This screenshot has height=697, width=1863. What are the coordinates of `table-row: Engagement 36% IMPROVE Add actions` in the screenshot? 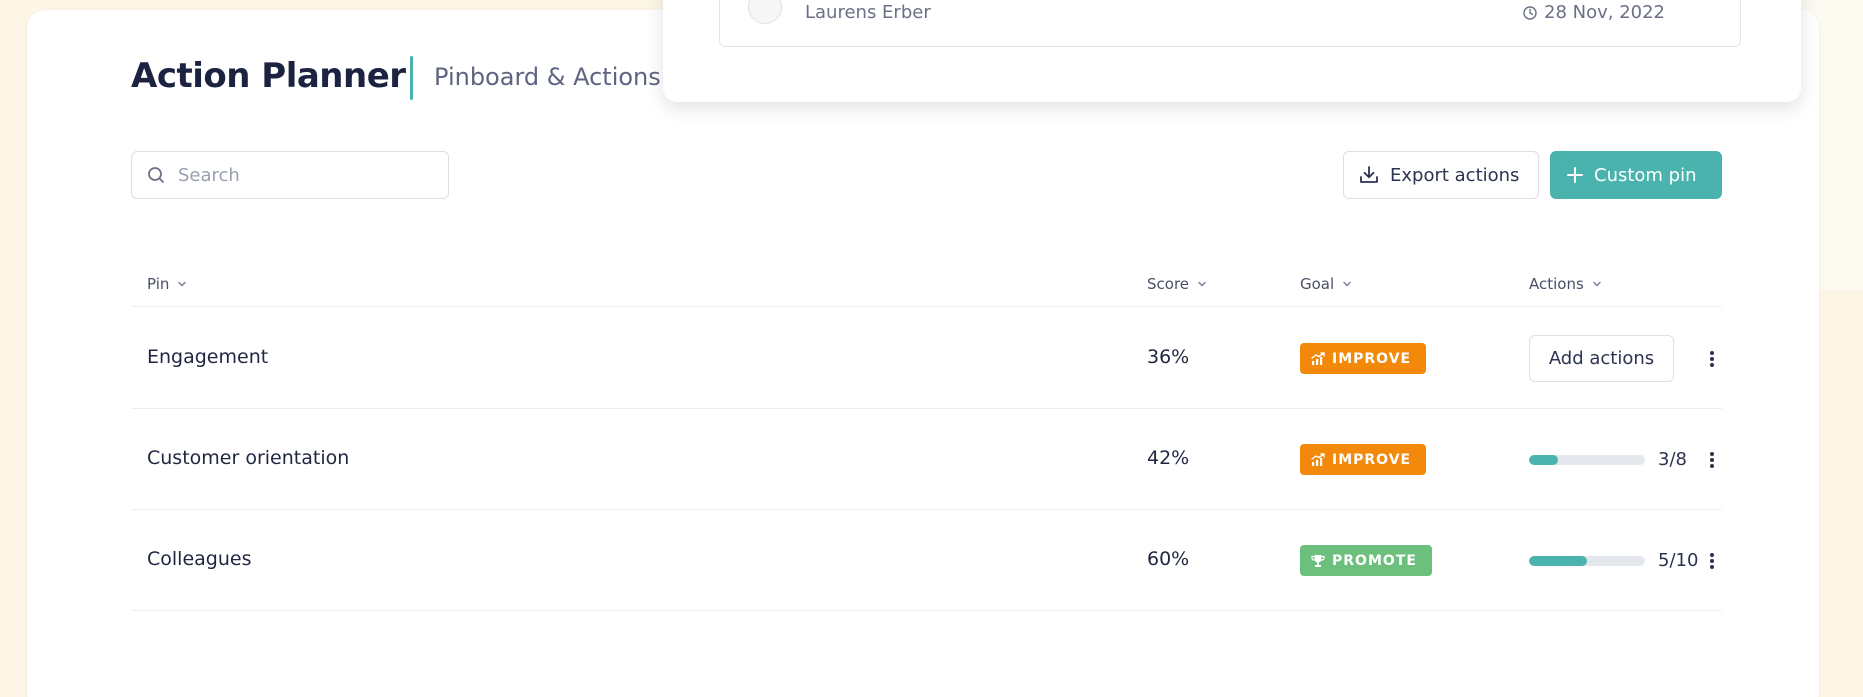 It's located at (926, 358).